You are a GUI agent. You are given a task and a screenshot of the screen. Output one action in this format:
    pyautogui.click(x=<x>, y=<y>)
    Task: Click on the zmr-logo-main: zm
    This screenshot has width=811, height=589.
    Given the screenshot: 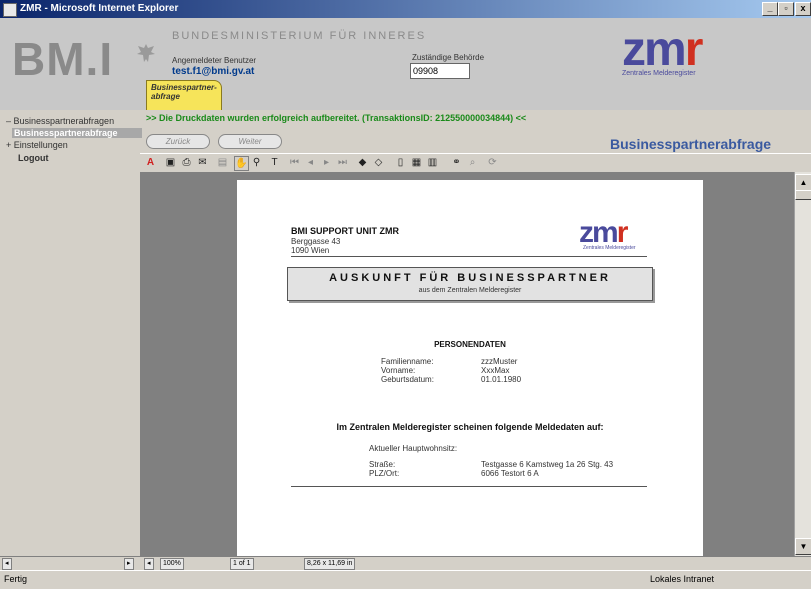 What is the action you would take?
    pyautogui.click(x=654, y=49)
    